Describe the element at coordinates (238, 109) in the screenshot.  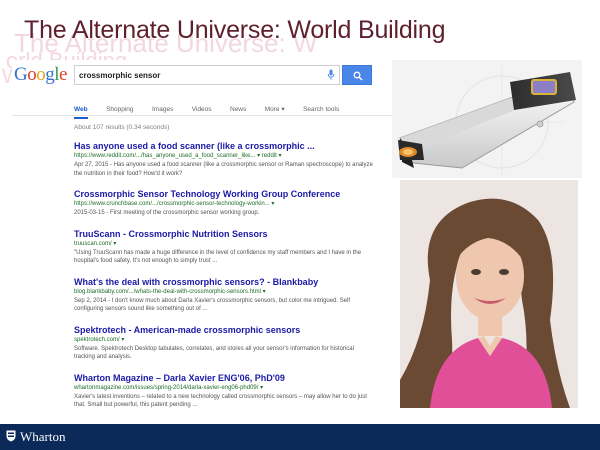
I see `tab-news: News` at that location.